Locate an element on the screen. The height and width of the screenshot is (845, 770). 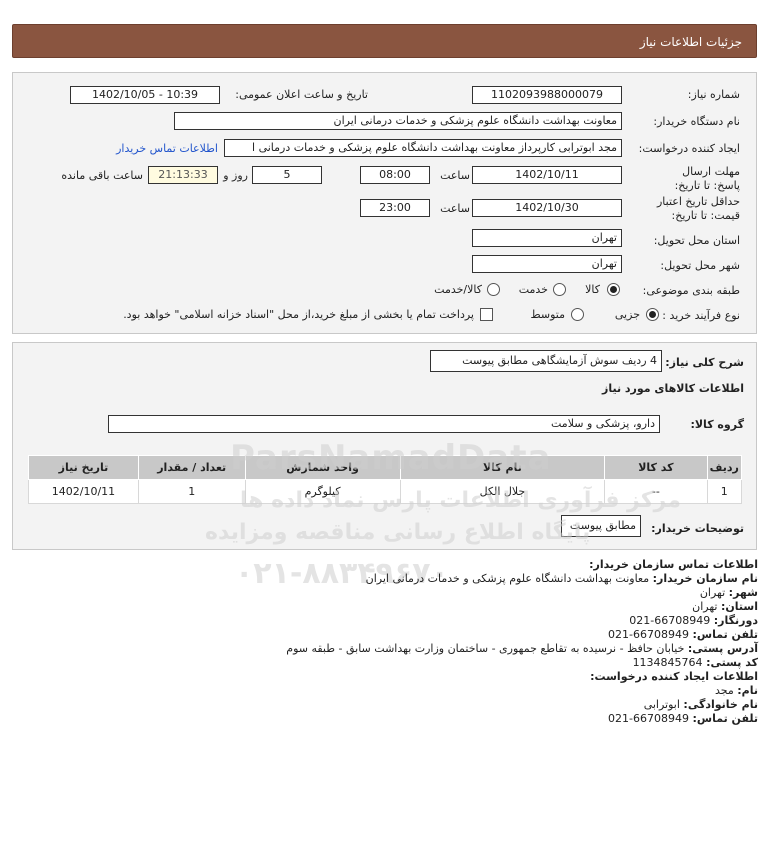
contact-province-value: تهران is located at coordinates (705, 606).